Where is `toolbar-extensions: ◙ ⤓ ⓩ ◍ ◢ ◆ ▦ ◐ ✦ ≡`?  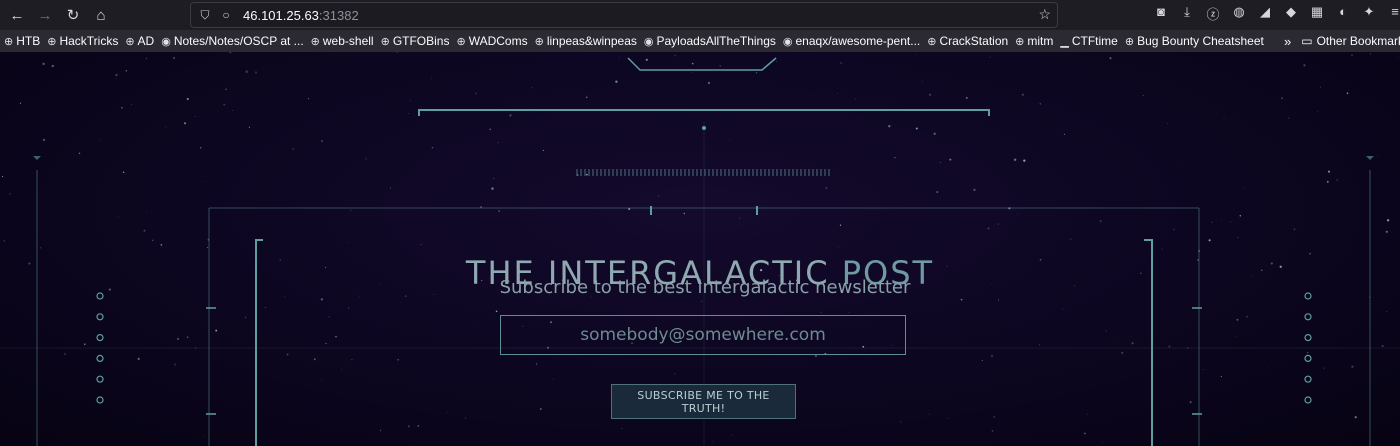 toolbar-extensions: ◙ ⤓ ⓩ ◍ ◢ ◆ ▦ ◐ ✦ ≡ is located at coordinates (1274, 13).